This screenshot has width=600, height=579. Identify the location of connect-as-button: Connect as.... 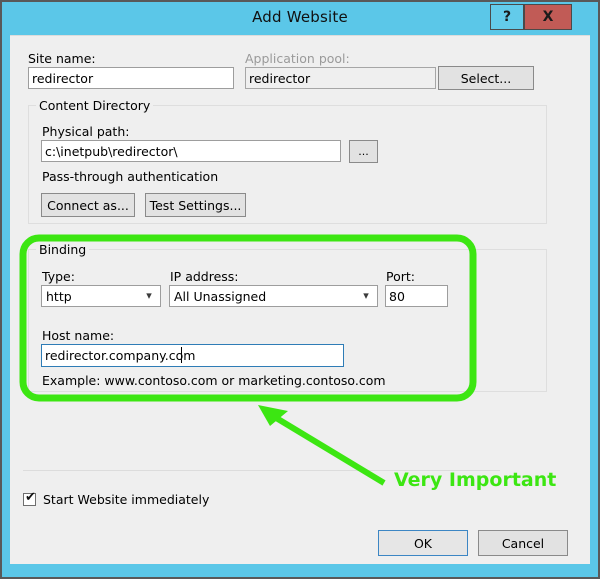
(88, 205).